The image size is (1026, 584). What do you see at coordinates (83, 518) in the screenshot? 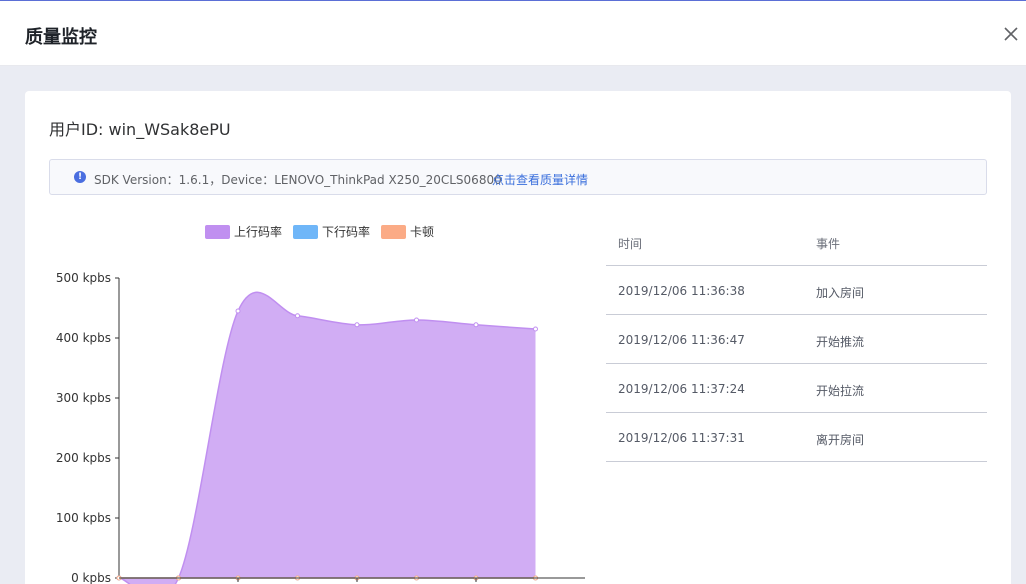
I see `y-tick-label: 100 kpbs` at bounding box center [83, 518].